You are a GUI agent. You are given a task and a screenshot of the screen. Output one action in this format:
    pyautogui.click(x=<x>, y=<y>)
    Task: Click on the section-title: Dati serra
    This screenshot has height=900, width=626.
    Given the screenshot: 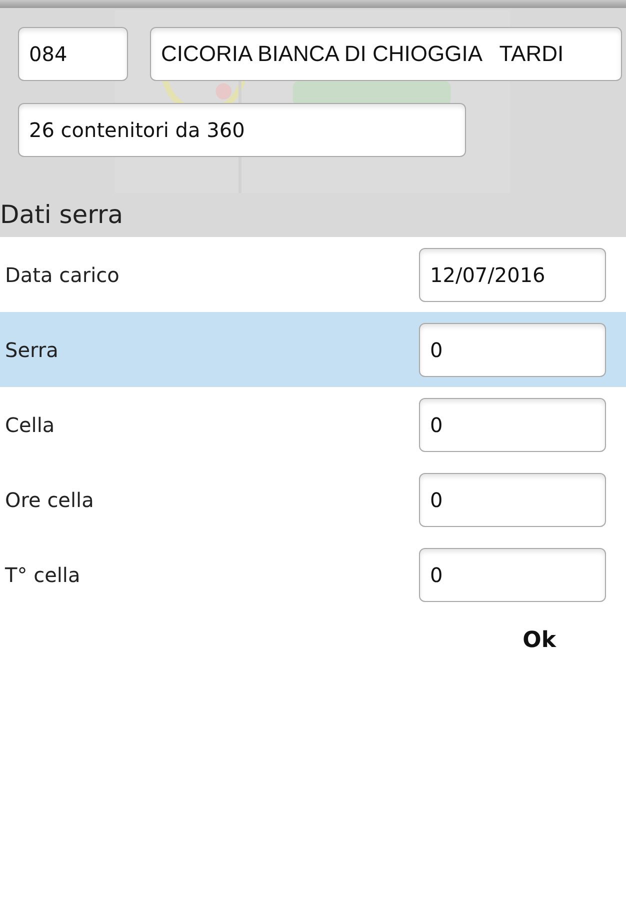 What is the action you would take?
    pyautogui.click(x=62, y=215)
    